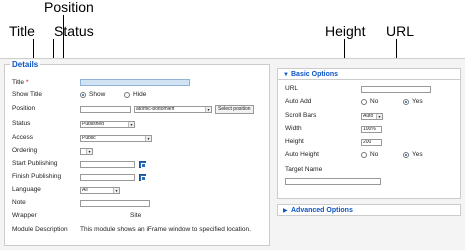  What do you see at coordinates (396, 89) in the screenshot?
I see `url-input` at bounding box center [396, 89].